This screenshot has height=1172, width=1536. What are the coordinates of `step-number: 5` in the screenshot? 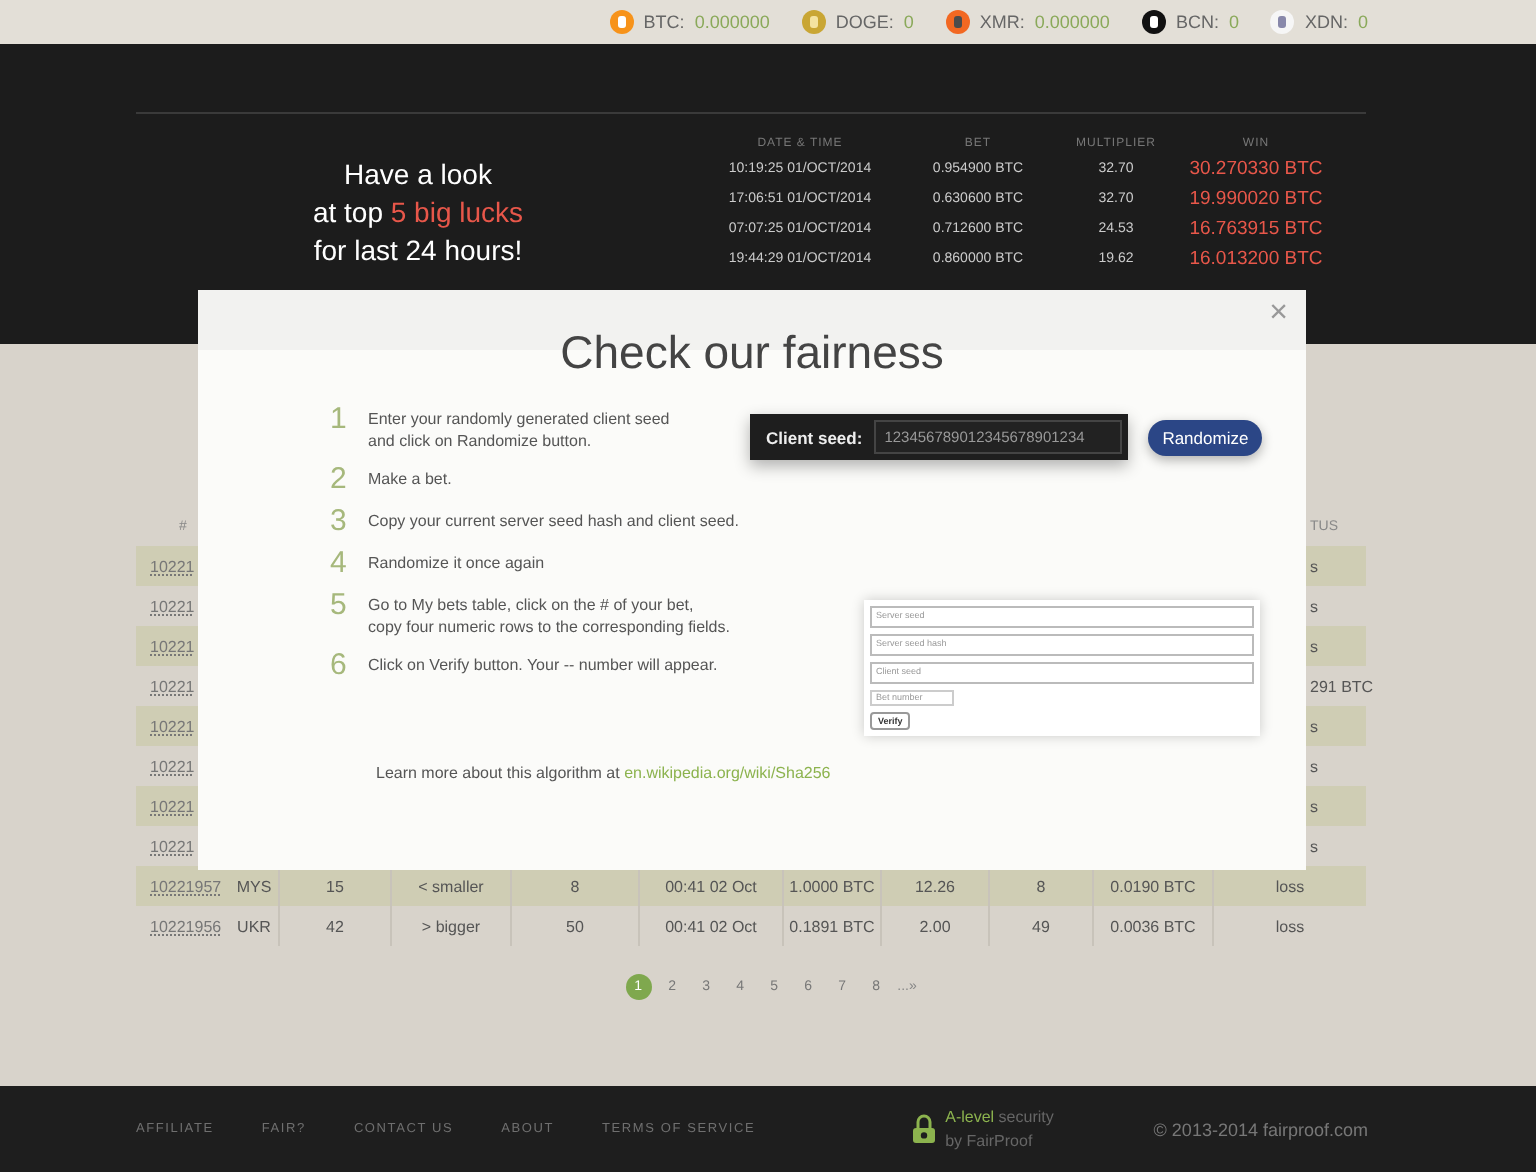 It's located at (338, 605).